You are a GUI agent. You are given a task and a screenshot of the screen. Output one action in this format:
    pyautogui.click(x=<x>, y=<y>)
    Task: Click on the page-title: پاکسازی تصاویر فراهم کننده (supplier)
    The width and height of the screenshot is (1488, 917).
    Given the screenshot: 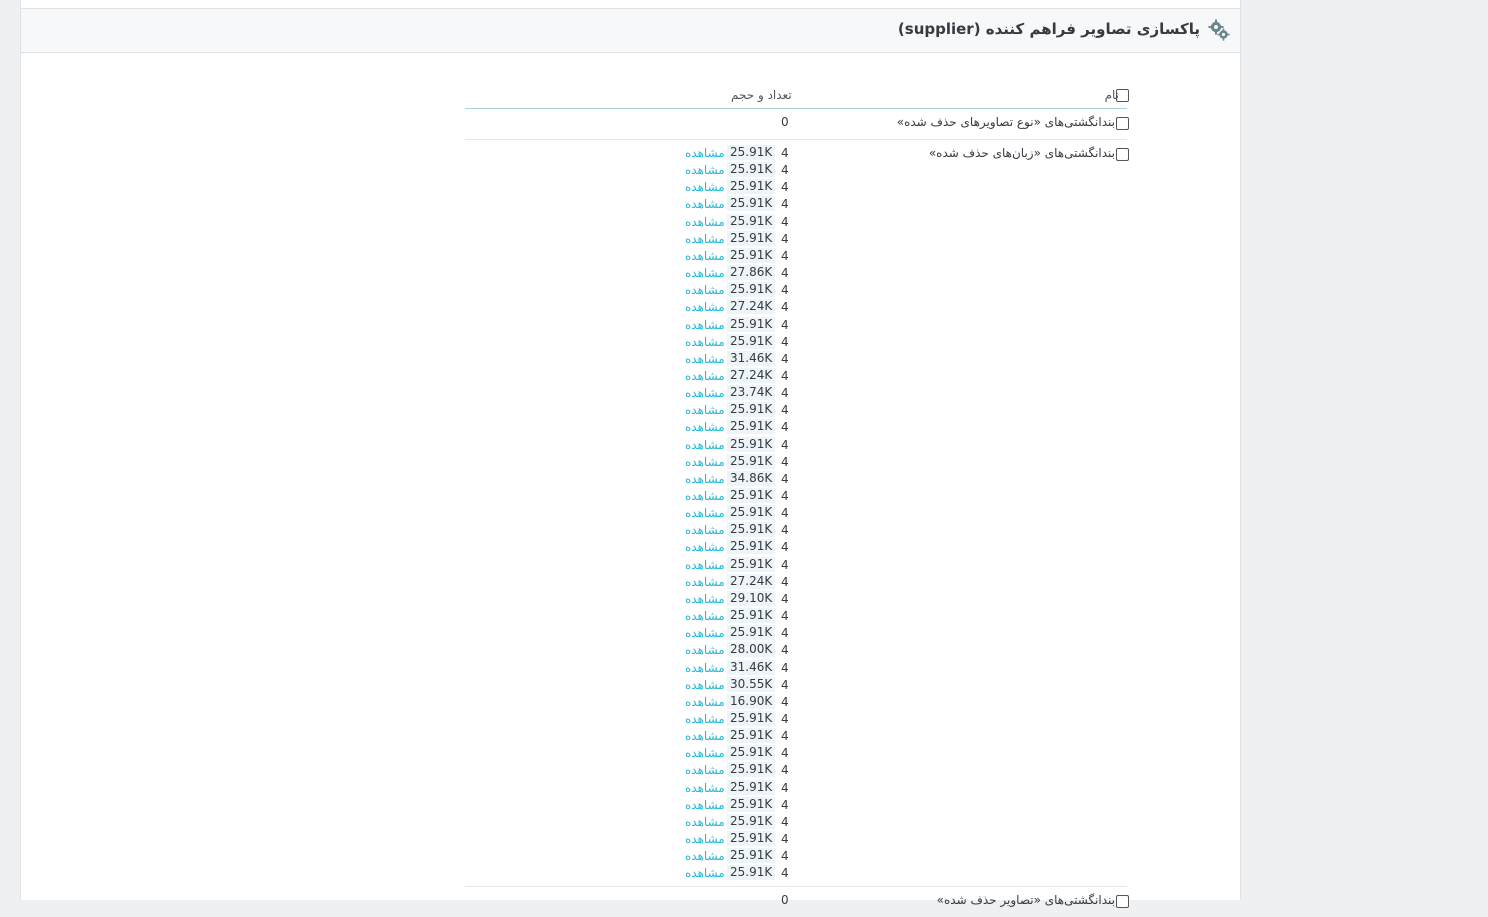 What is the action you would take?
    pyautogui.click(x=1048, y=29)
    